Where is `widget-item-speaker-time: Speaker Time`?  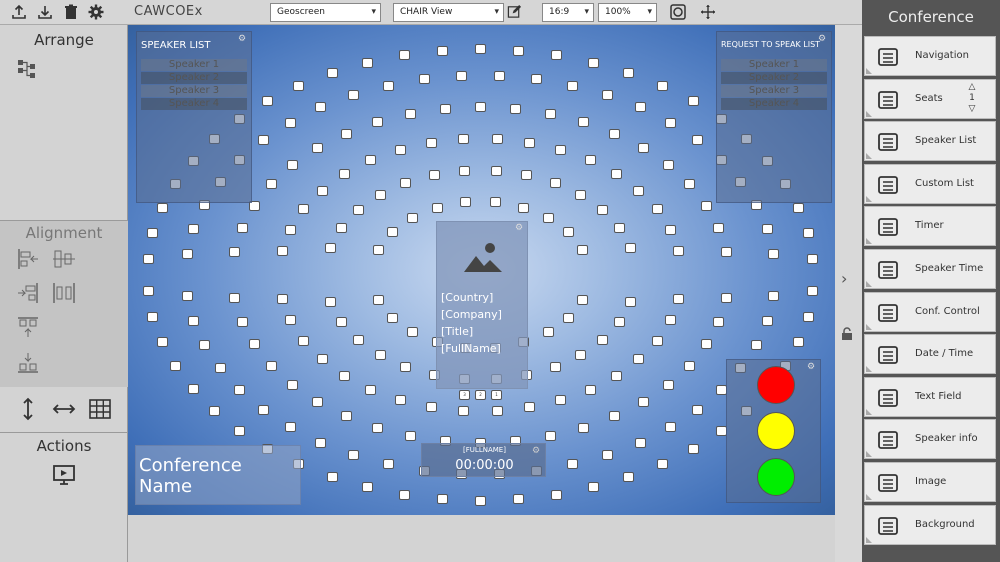 widget-item-speaker-time: Speaker Time is located at coordinates (930, 269).